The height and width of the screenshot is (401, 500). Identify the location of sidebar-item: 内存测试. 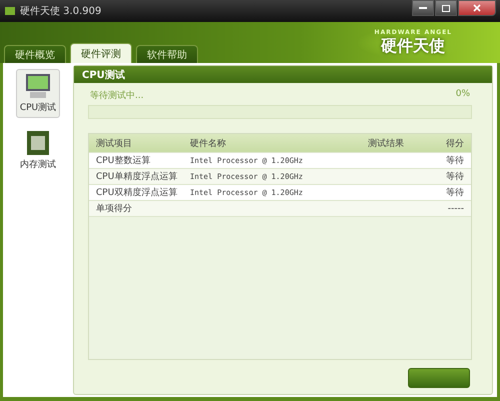
(38, 150).